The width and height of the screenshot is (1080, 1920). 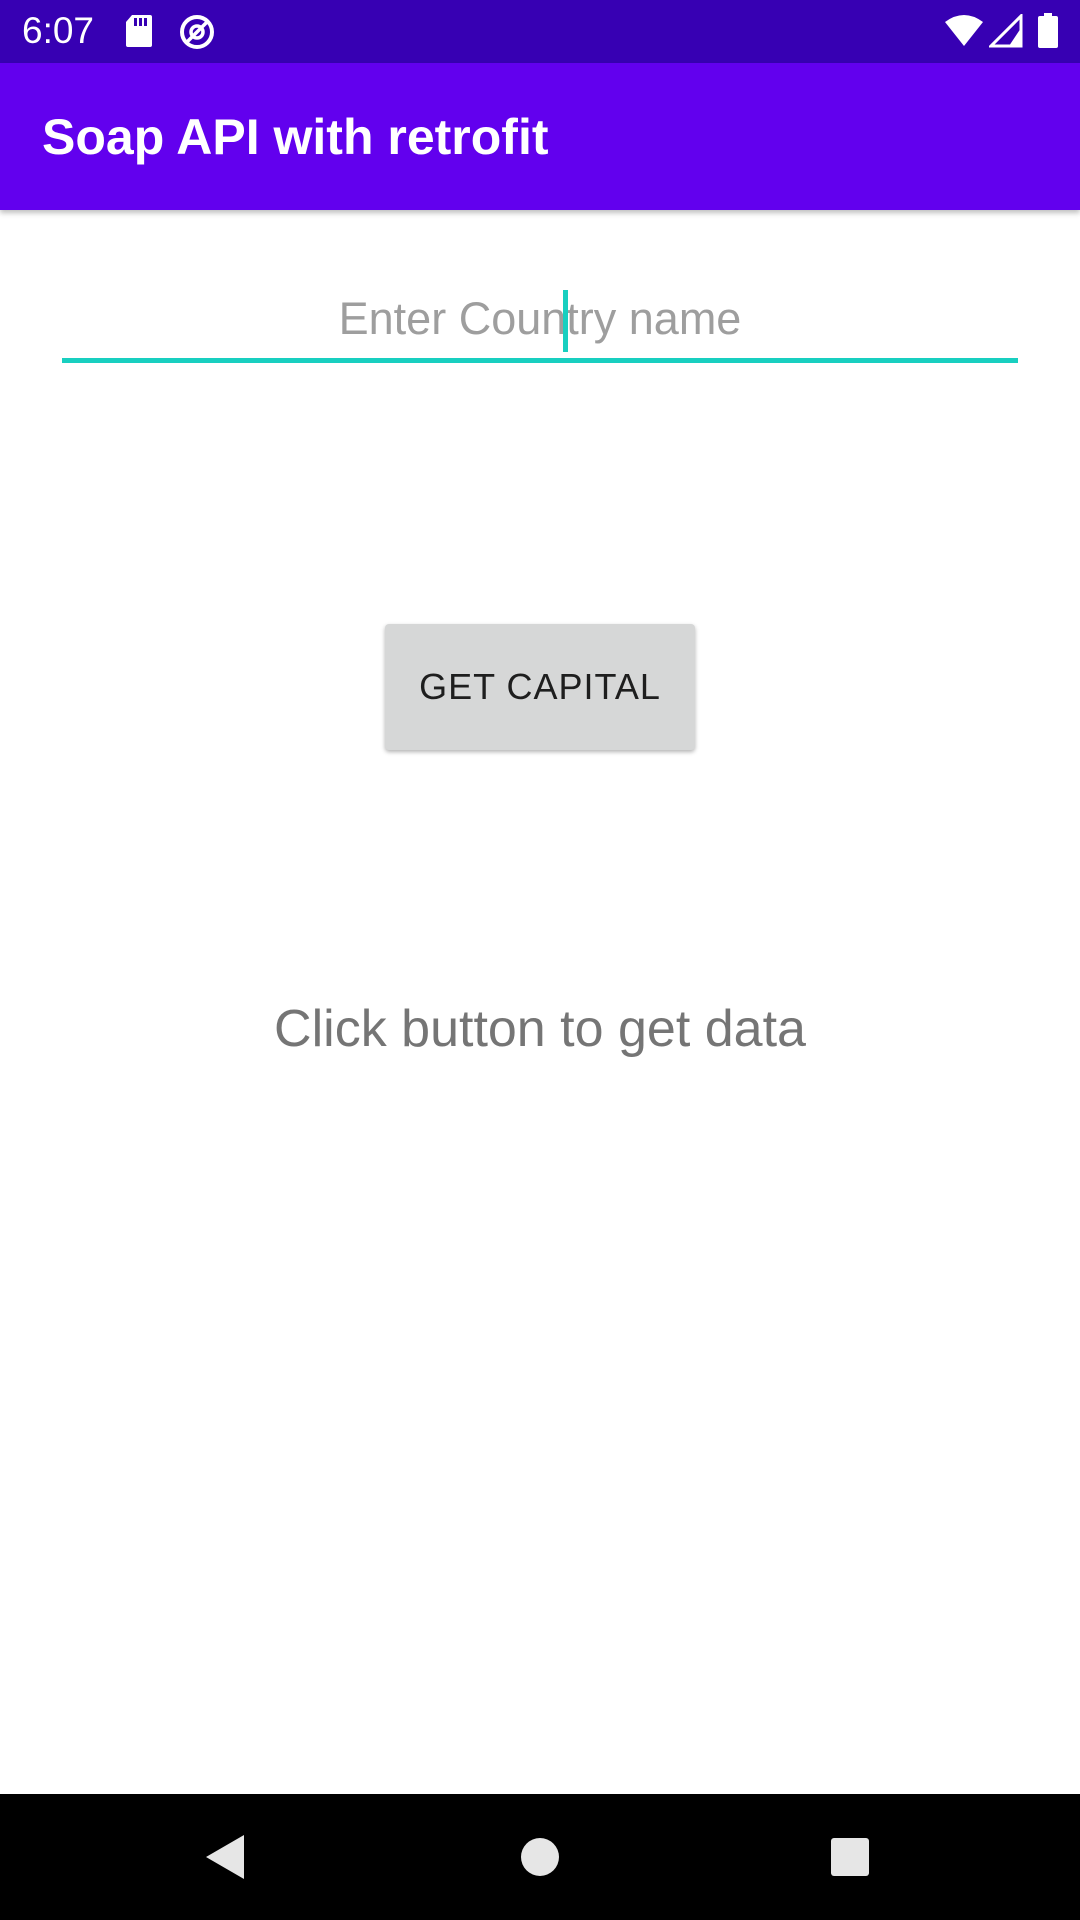 I want to click on app-bar: Soap API with retrofit, so click(x=540, y=136).